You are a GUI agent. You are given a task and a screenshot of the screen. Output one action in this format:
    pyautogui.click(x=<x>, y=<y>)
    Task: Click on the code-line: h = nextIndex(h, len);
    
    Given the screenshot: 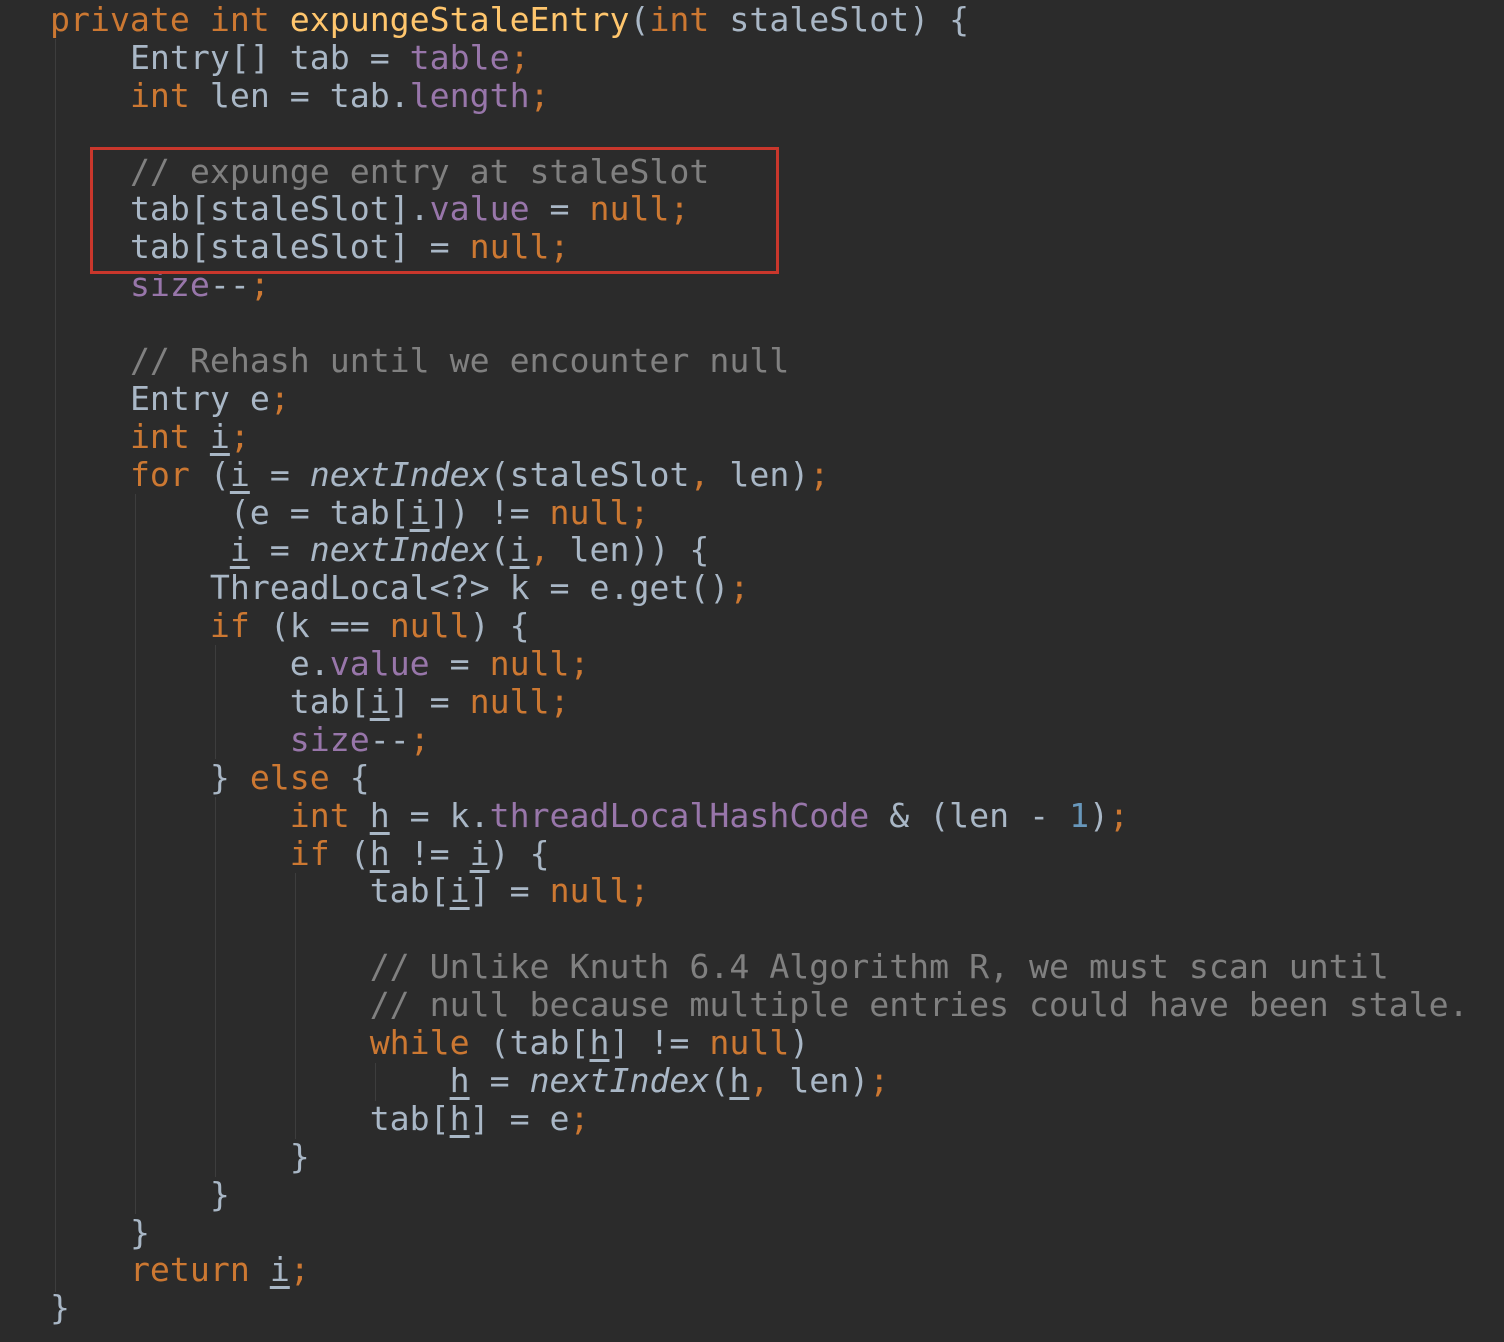 What is the action you would take?
    pyautogui.click(x=759, y=1080)
    